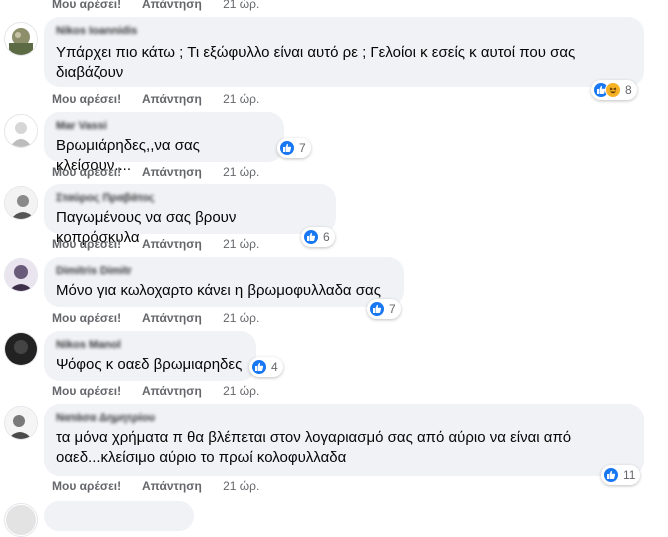 The height and width of the screenshot is (537, 668). I want to click on reaction-summary: 4, so click(266, 367).